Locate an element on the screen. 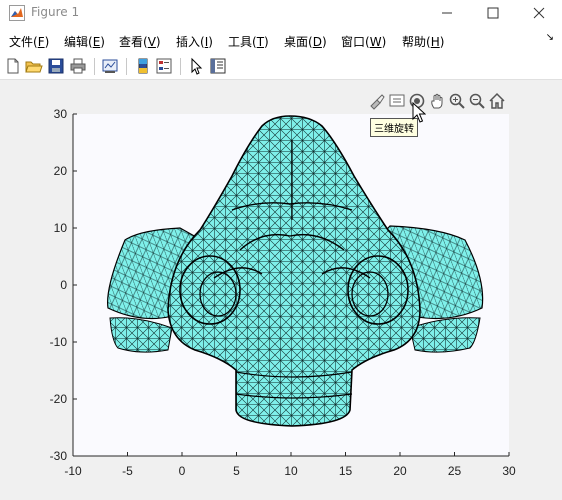 The width and height of the screenshot is (562, 500). print-icon is located at coordinates (78, 66).